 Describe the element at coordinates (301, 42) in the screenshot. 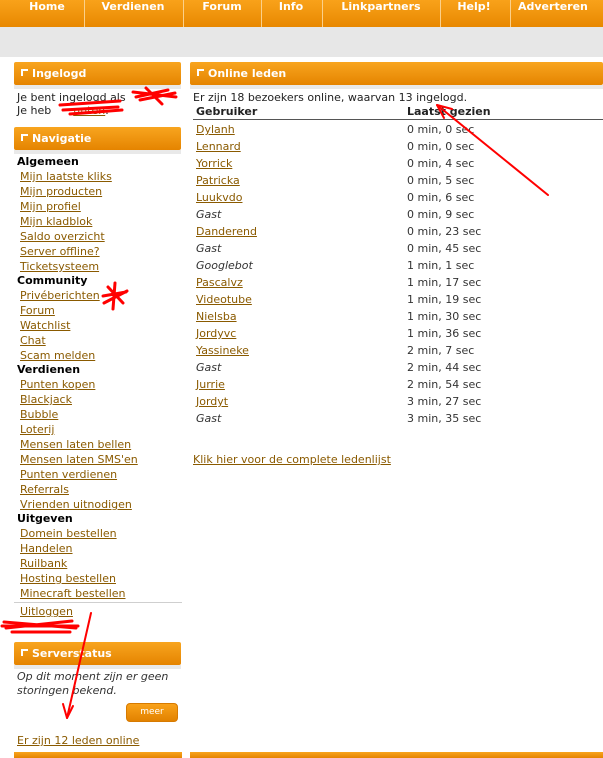

I see `header-grey-bar` at that location.